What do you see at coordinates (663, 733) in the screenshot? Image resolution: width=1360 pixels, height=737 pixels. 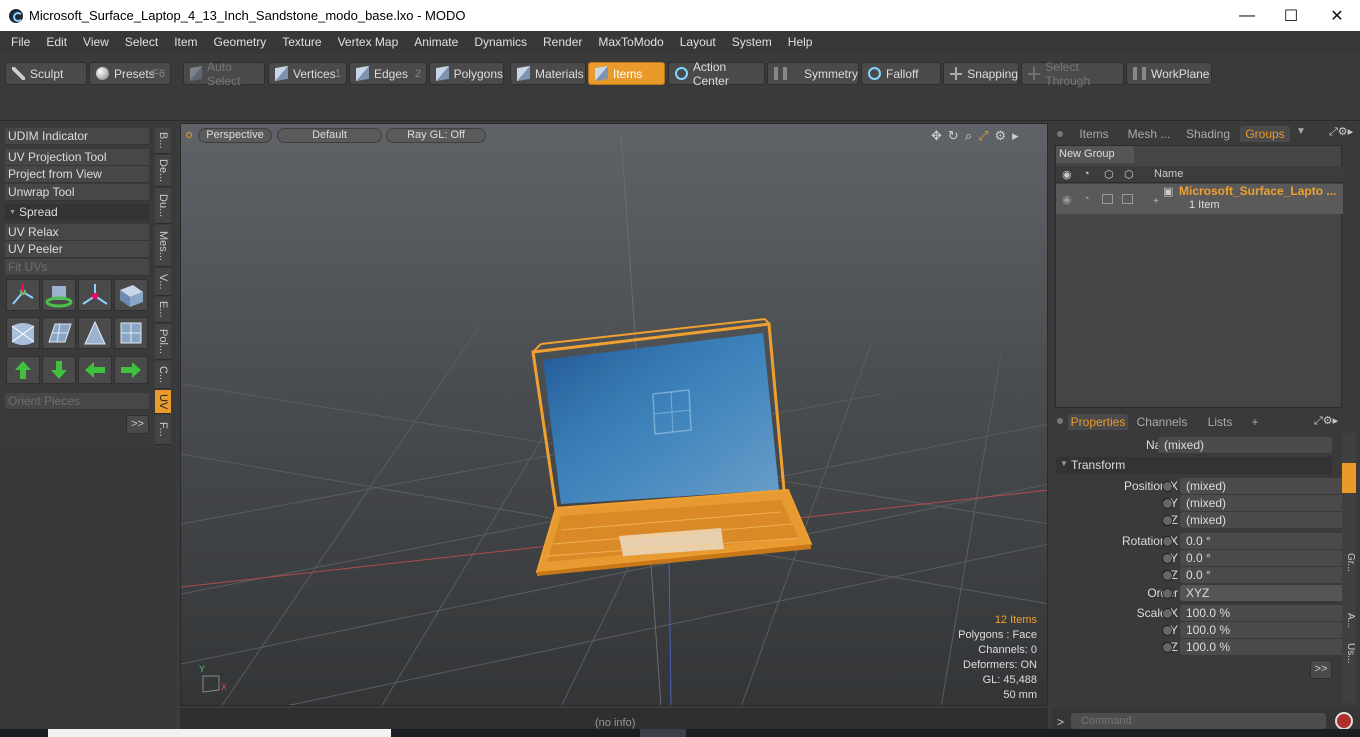 I see `taskbar-app-button` at bounding box center [663, 733].